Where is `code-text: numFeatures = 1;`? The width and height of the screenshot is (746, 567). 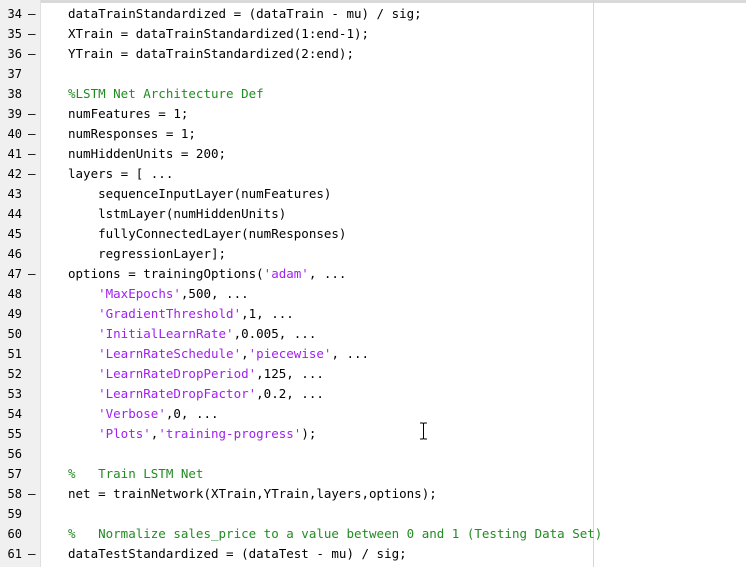
code-text: numFeatures = 1; is located at coordinates (128, 114).